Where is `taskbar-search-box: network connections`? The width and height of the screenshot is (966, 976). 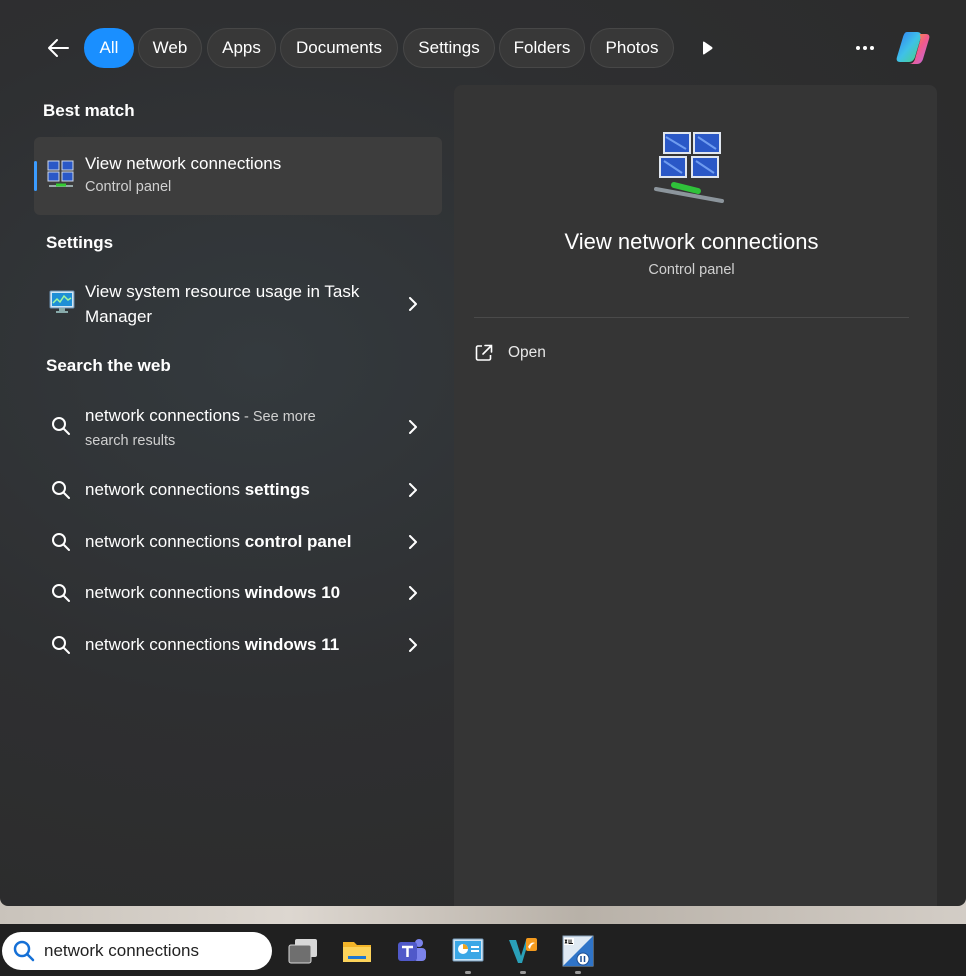 taskbar-search-box: network connections is located at coordinates (137, 951).